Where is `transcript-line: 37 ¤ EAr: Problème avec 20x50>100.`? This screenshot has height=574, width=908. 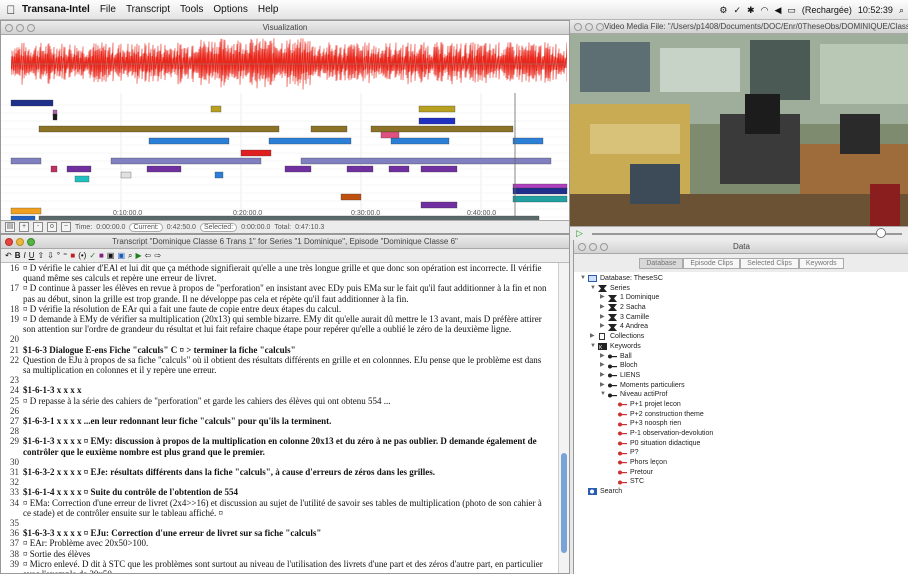
transcript-line: 37 ¤ EAr: Problème avec 20x50>100. is located at coordinates (279, 543).